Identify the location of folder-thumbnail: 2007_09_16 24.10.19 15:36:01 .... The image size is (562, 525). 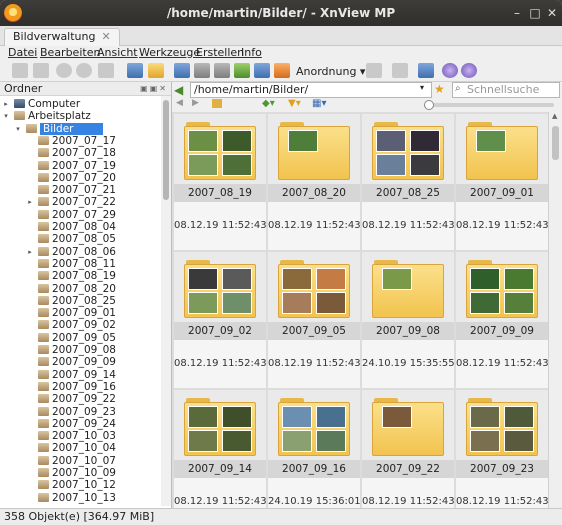
(314, 449).